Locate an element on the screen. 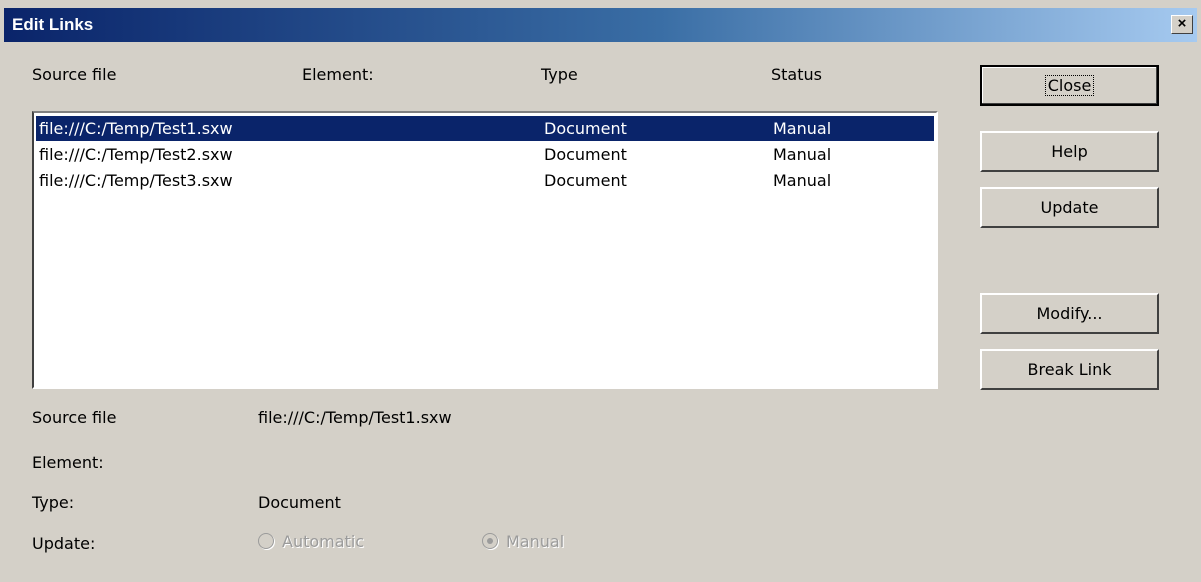  element-label: Element: is located at coordinates (68, 462).